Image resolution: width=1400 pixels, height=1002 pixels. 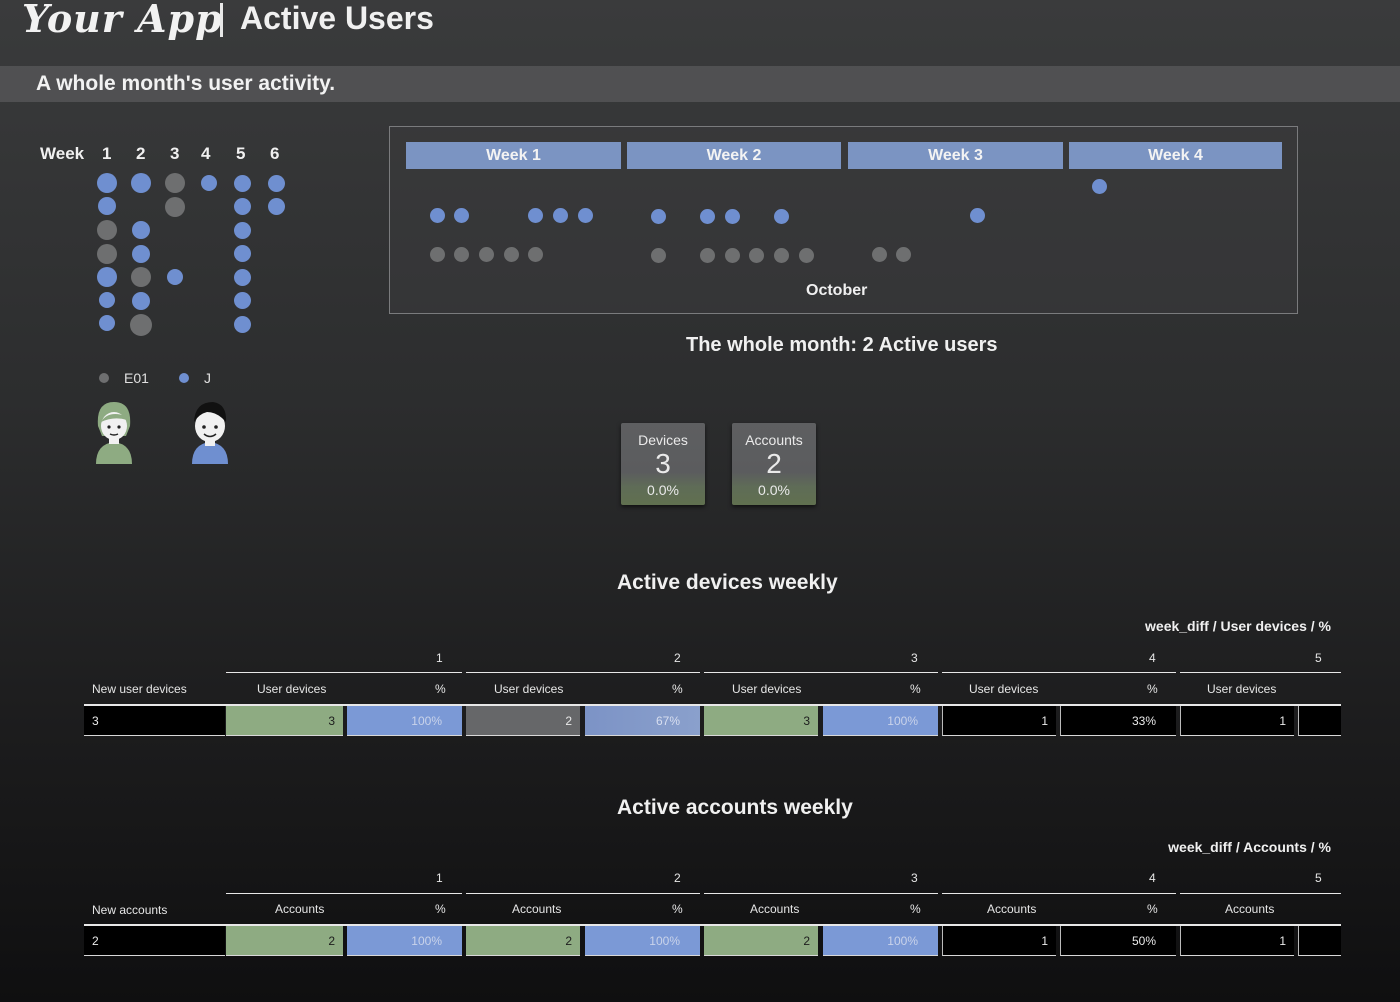 I want to click on week-diff-number: 2, so click(x=677, y=878).